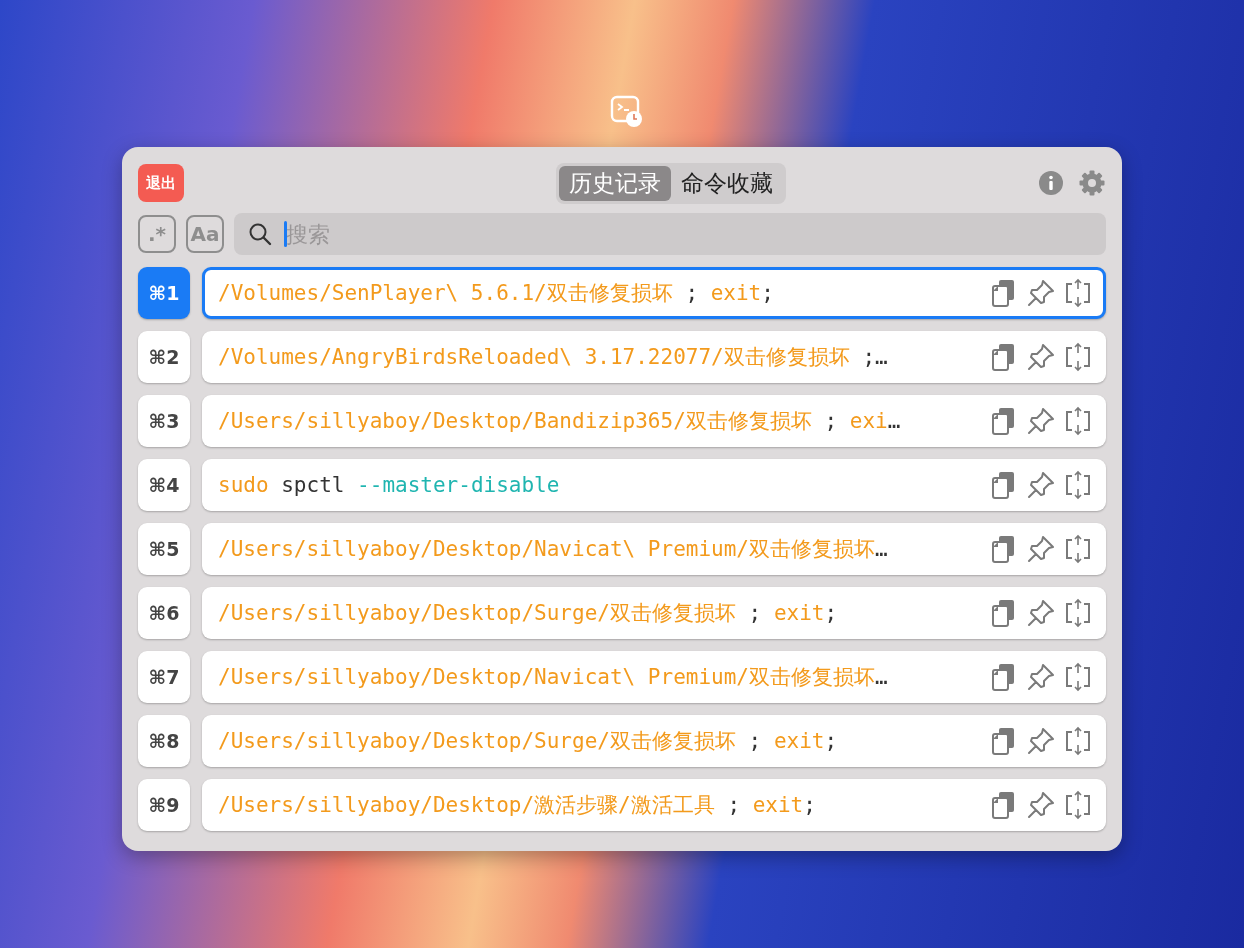 This screenshot has width=1244, height=948. I want to click on shortcut-key: ⌘1, so click(164, 293).